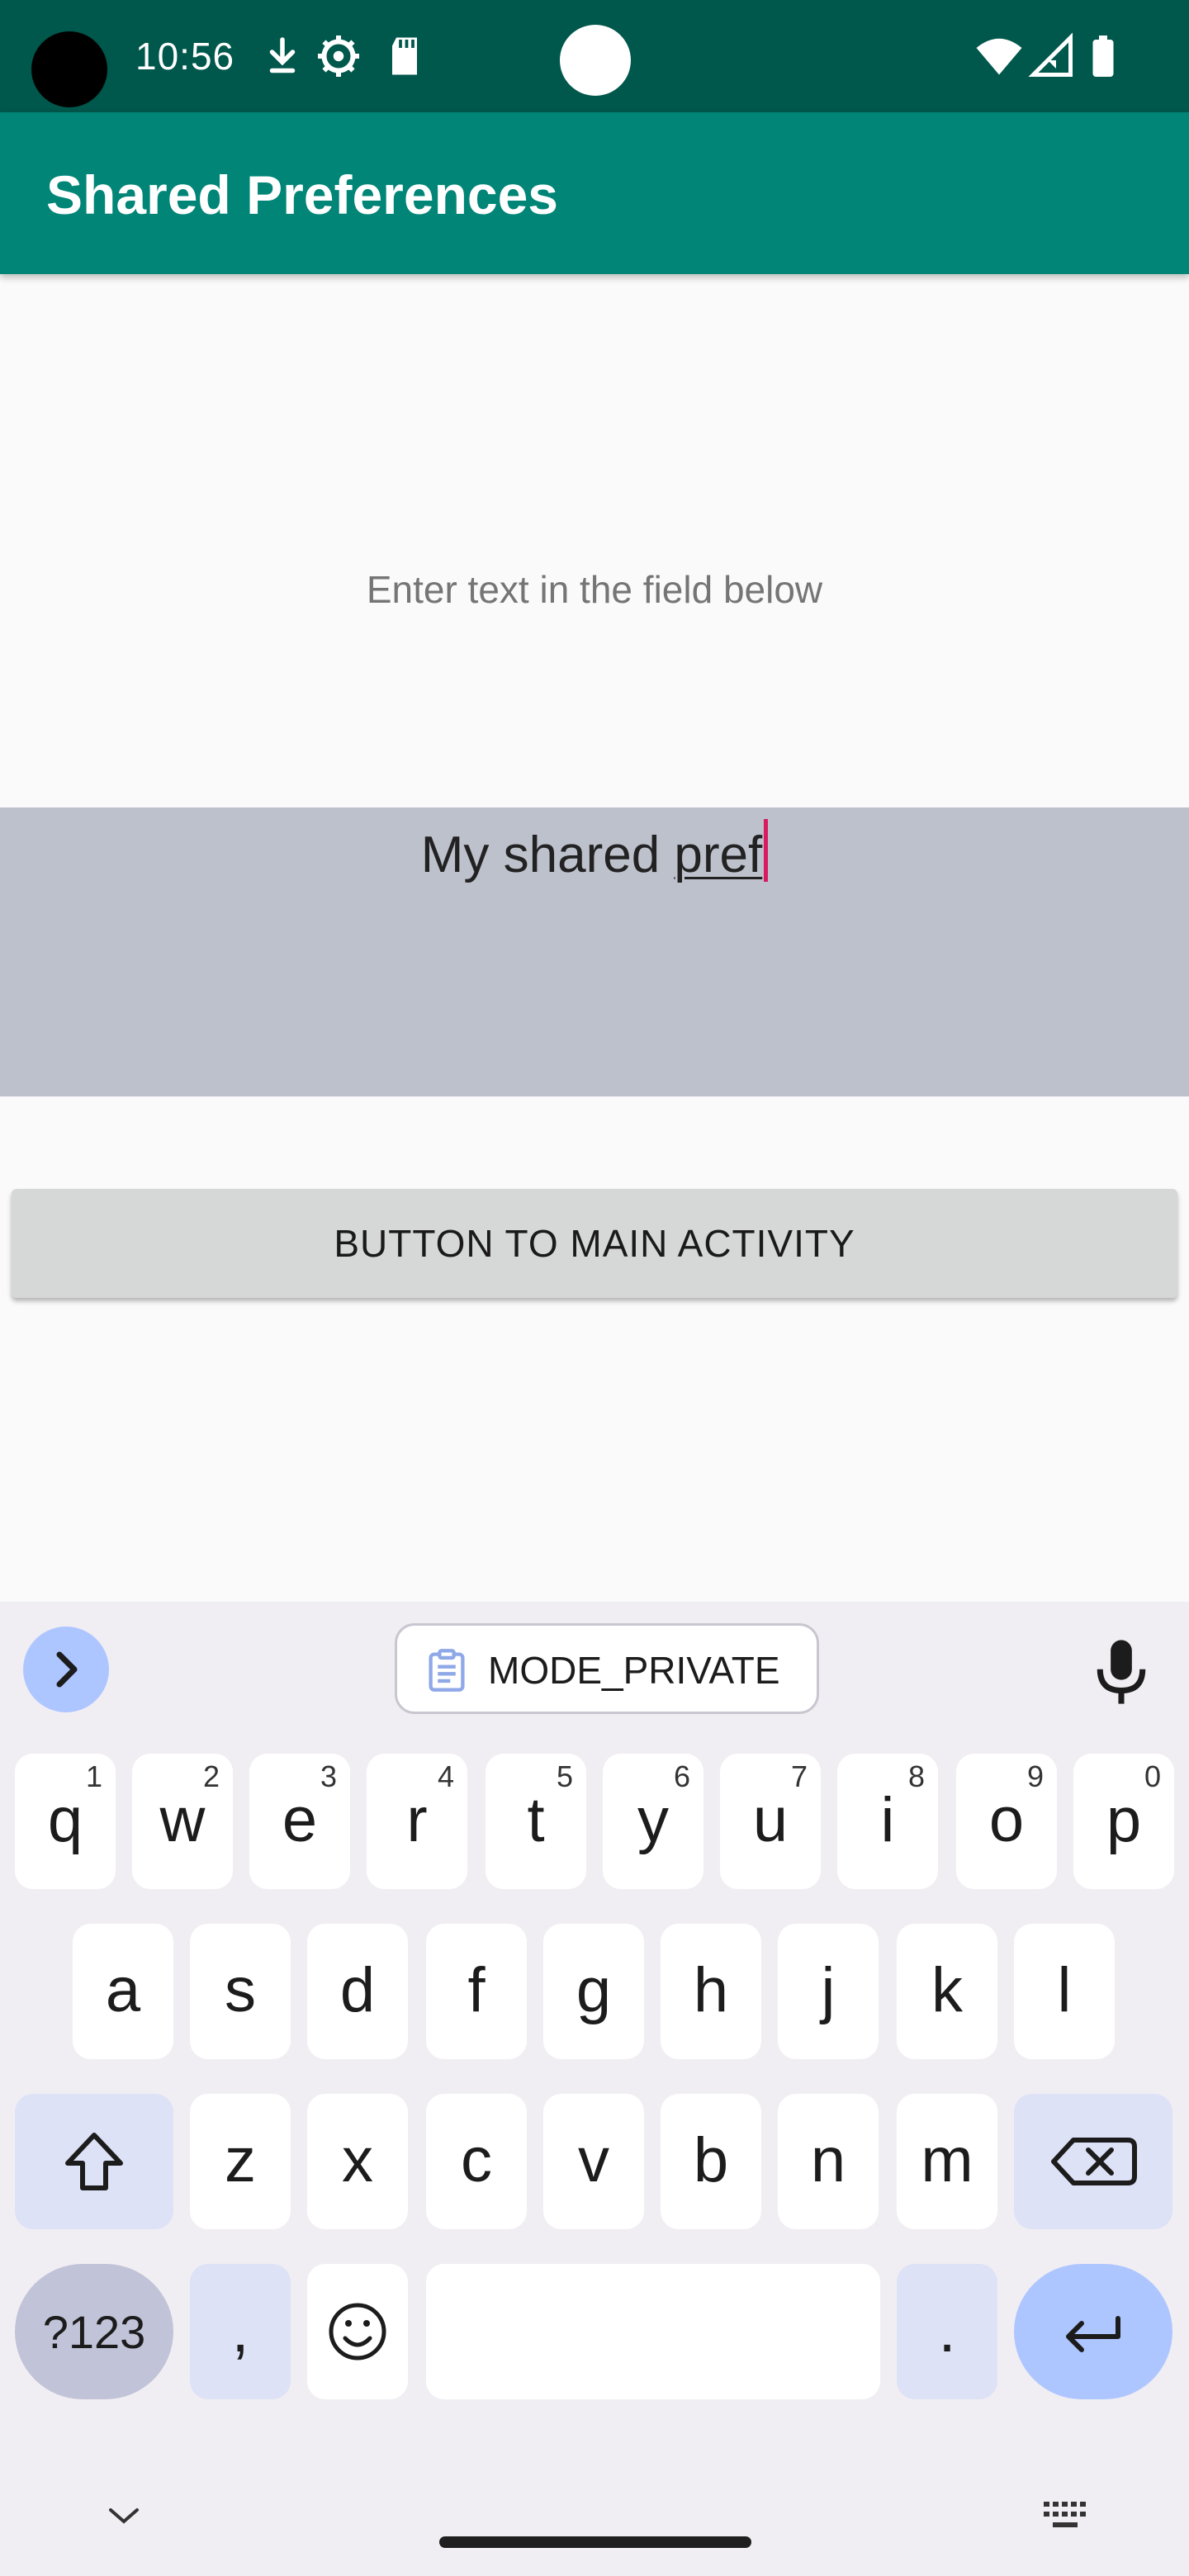 The width and height of the screenshot is (1189, 2576). What do you see at coordinates (1103, 56) in the screenshot?
I see `battery-icon` at bounding box center [1103, 56].